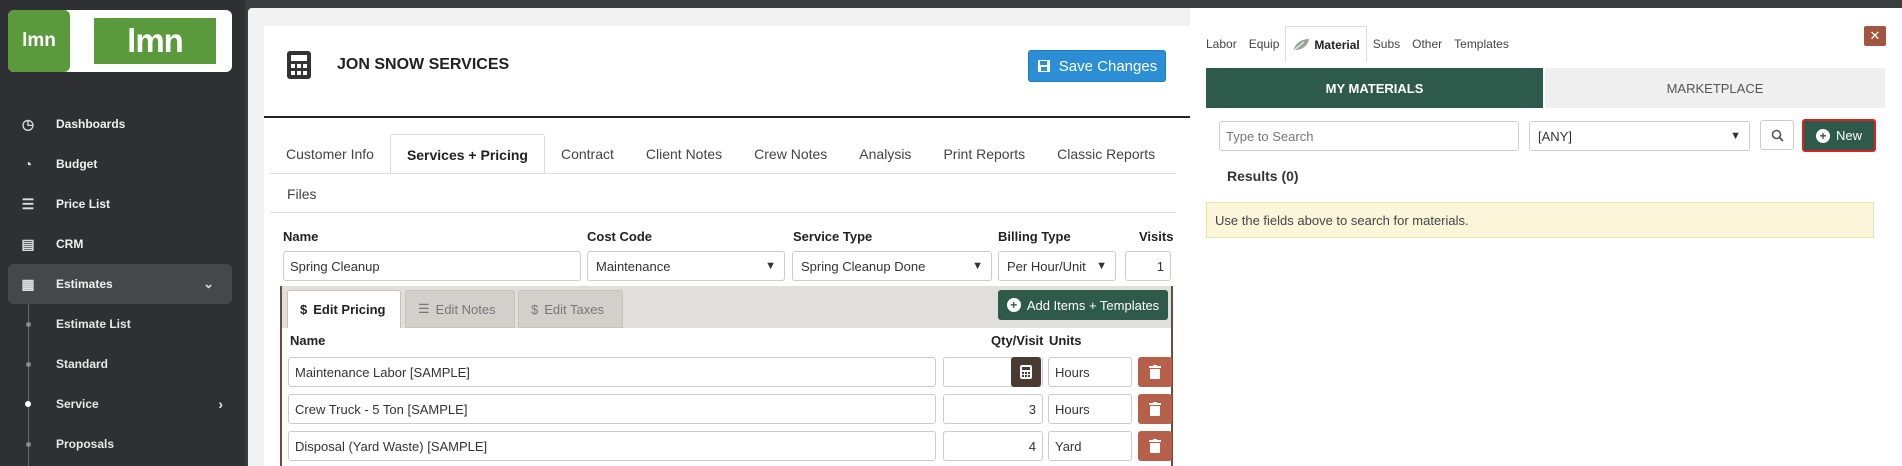 The height and width of the screenshot is (466, 1902). Describe the element at coordinates (28, 283) in the screenshot. I see `calculator-icon: ▦` at that location.